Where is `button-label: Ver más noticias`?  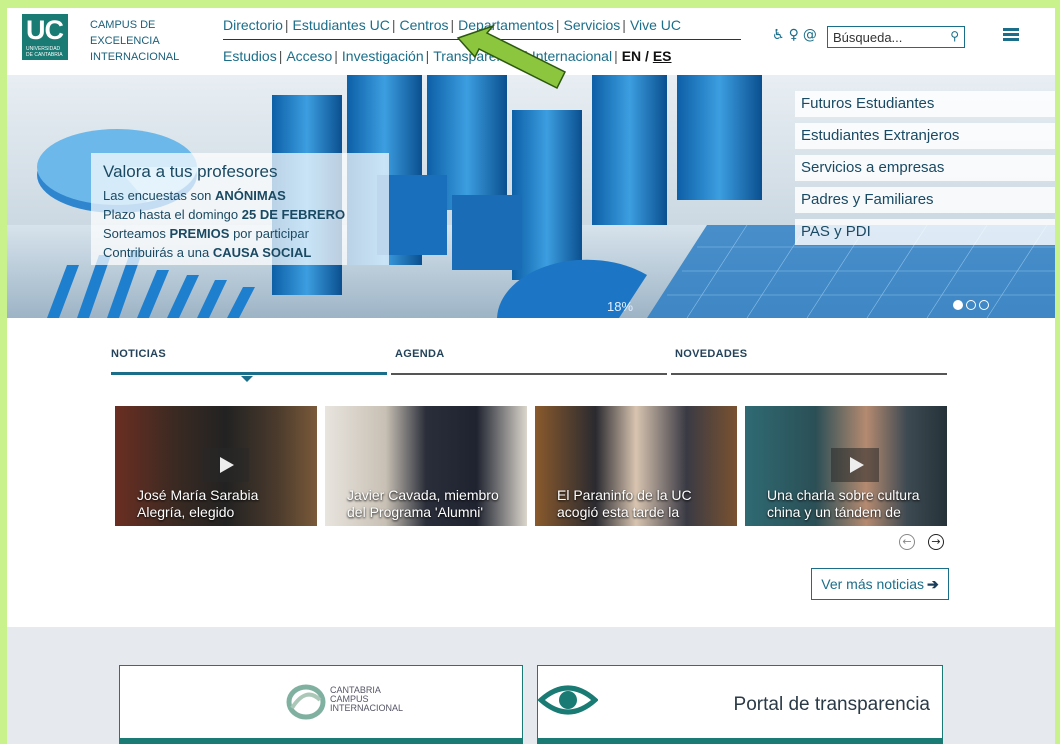
button-label: Ver más noticias is located at coordinates (872, 584).